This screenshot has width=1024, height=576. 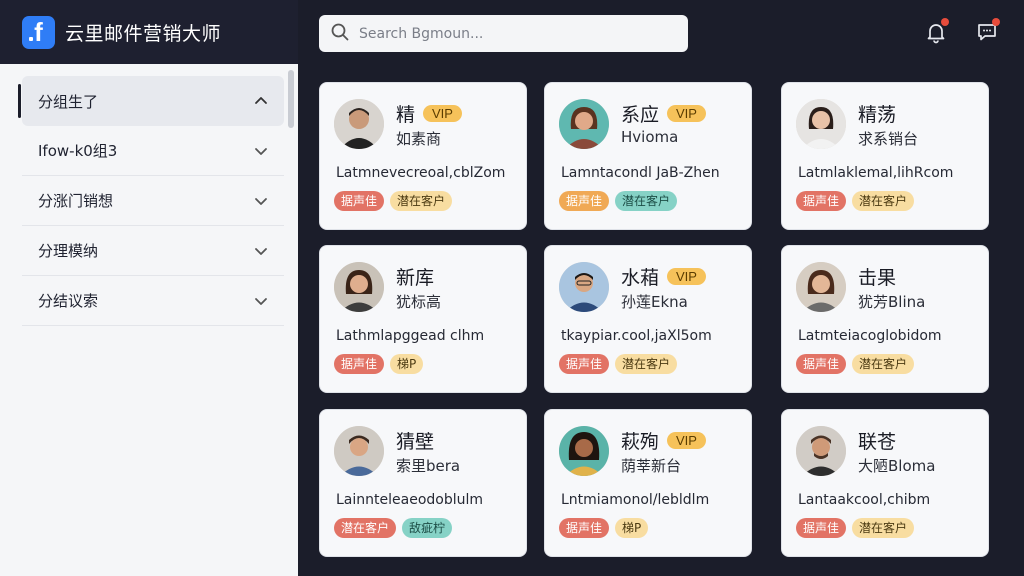 I want to click on contact-card: 击果 犹芳Blina Latmteiacoglobidom 据声佳 潜在客户, so click(x=885, y=319).